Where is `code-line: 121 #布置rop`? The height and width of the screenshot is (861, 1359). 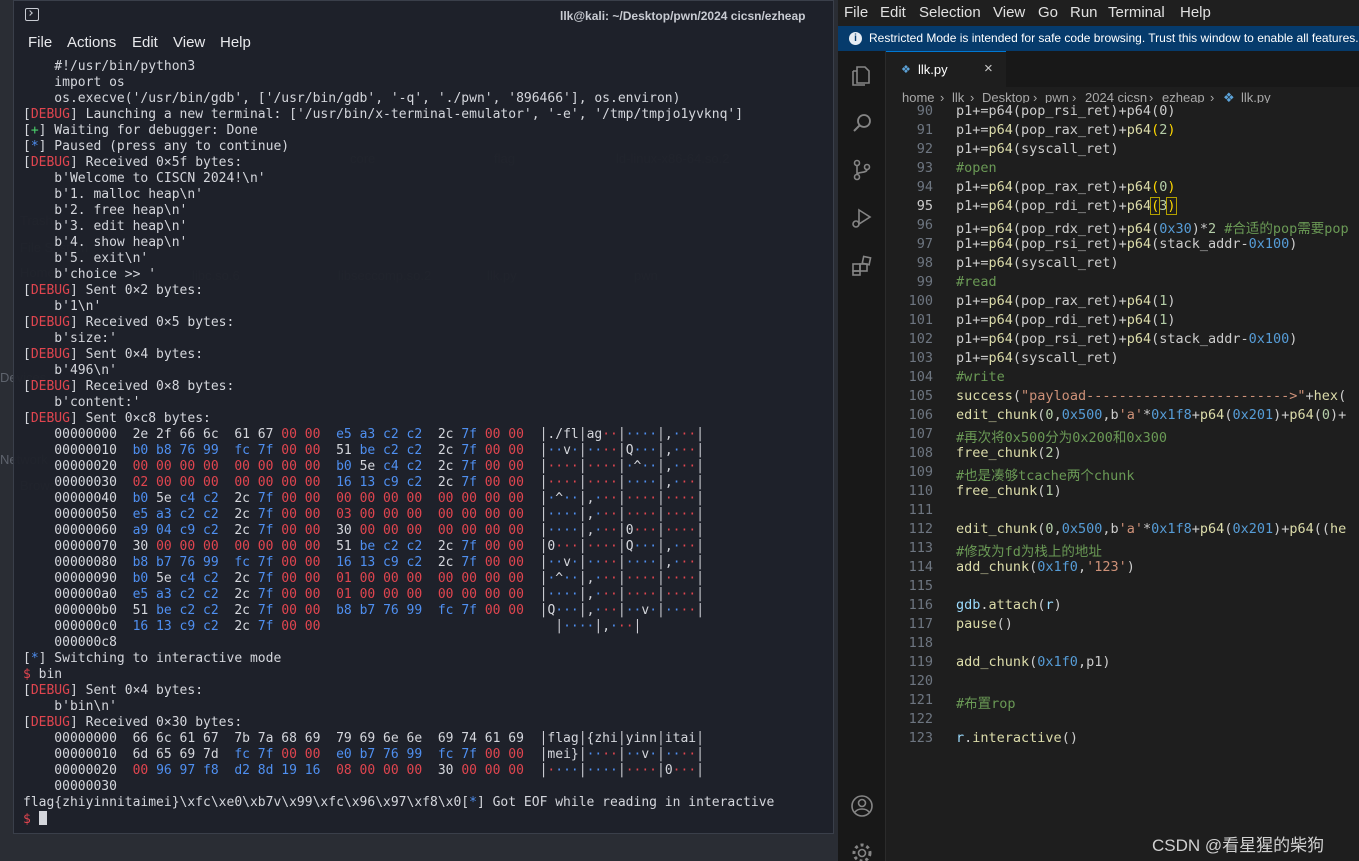
code-line: 121 #布置rop is located at coordinates (1122, 702).